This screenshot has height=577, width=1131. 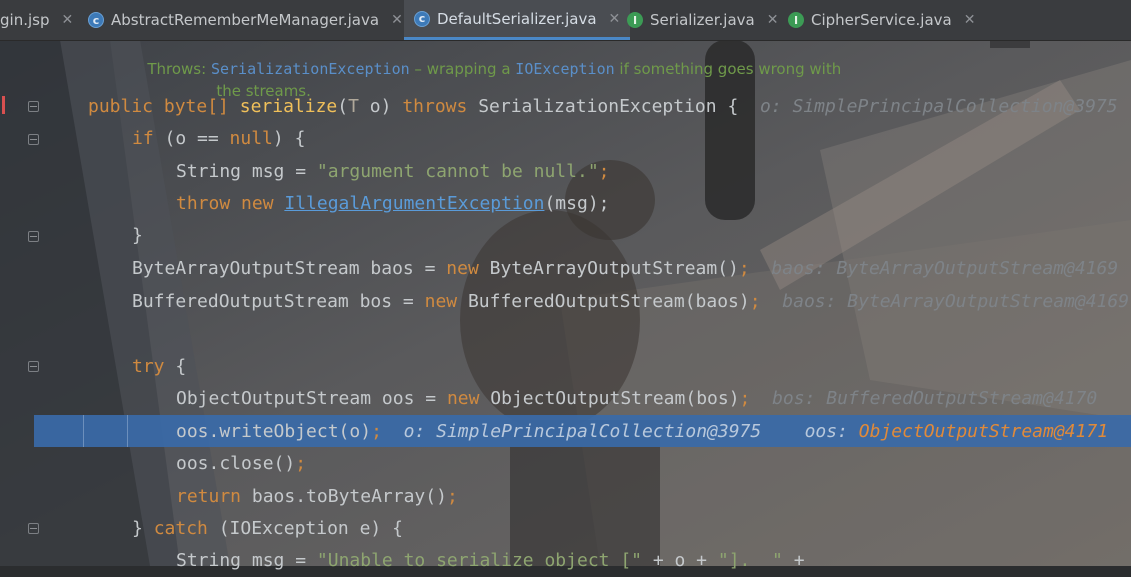 I want to click on code-line: throw new IllegalArgumentException(msg);, so click(x=653, y=204).